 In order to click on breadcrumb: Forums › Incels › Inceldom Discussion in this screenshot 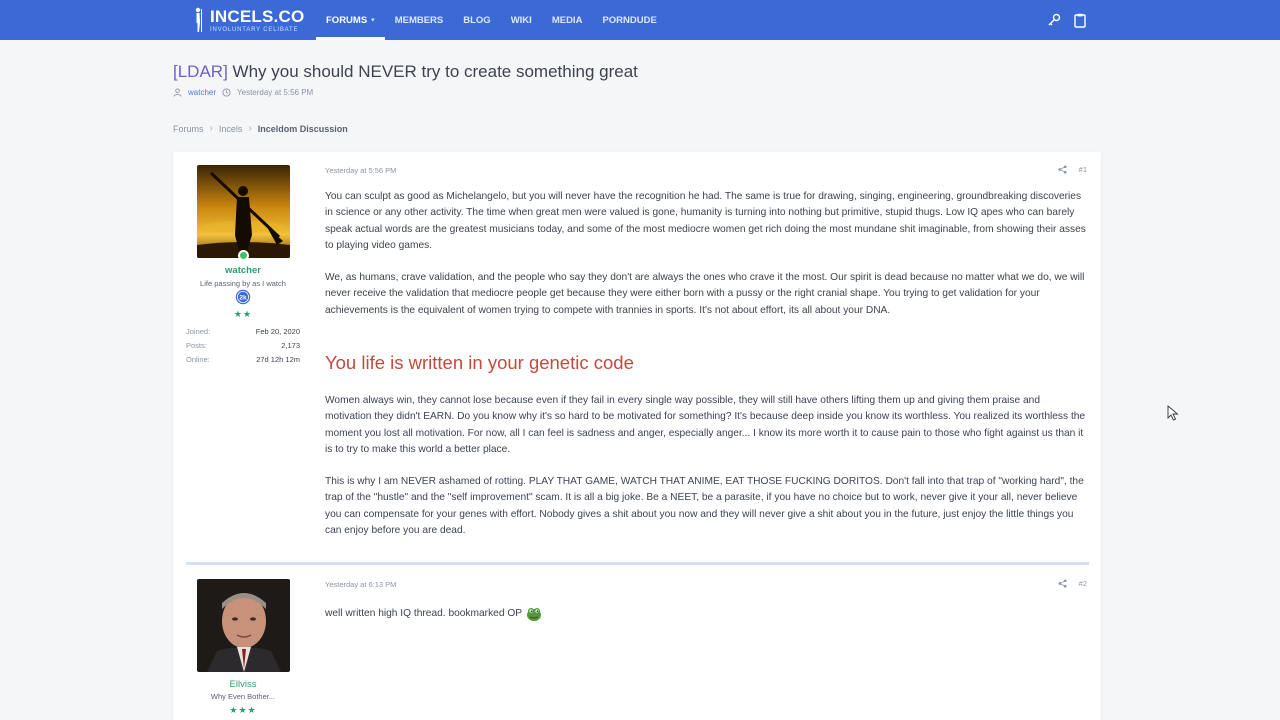, I will do `click(260, 128)`.